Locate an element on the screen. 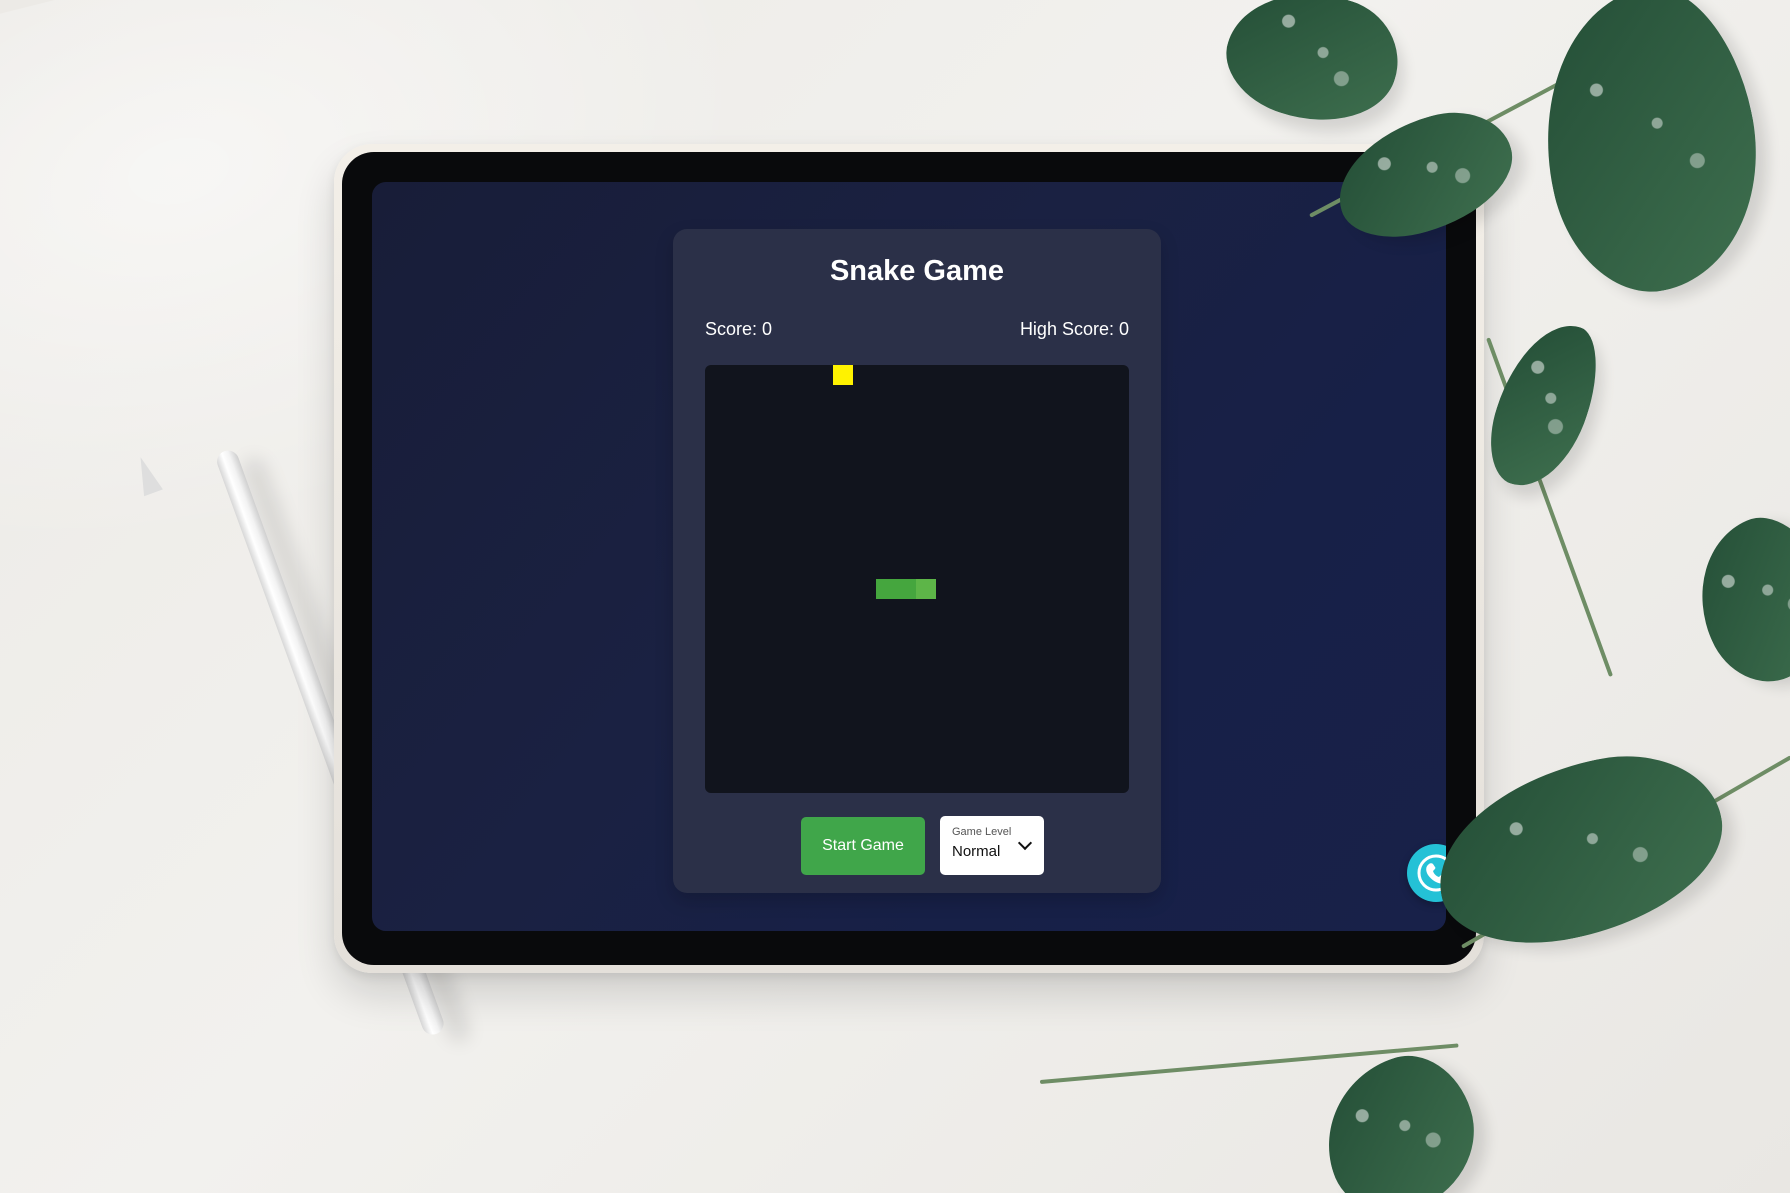  food-pellet is located at coordinates (843, 375).